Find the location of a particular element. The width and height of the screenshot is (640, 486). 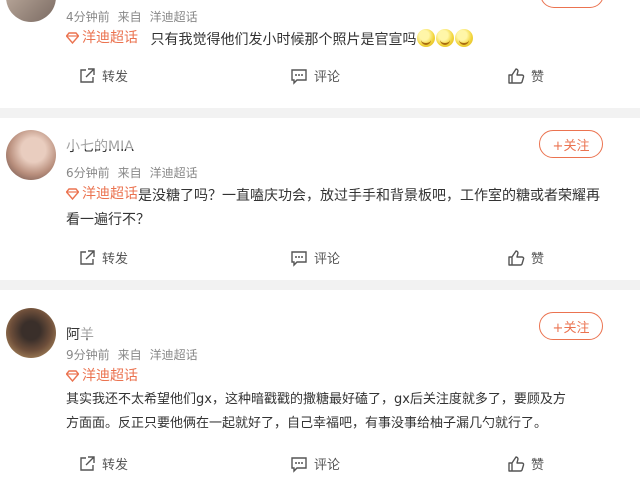

post-meta: 6分钟前 来自 洋迪超话 is located at coordinates (136, 172).